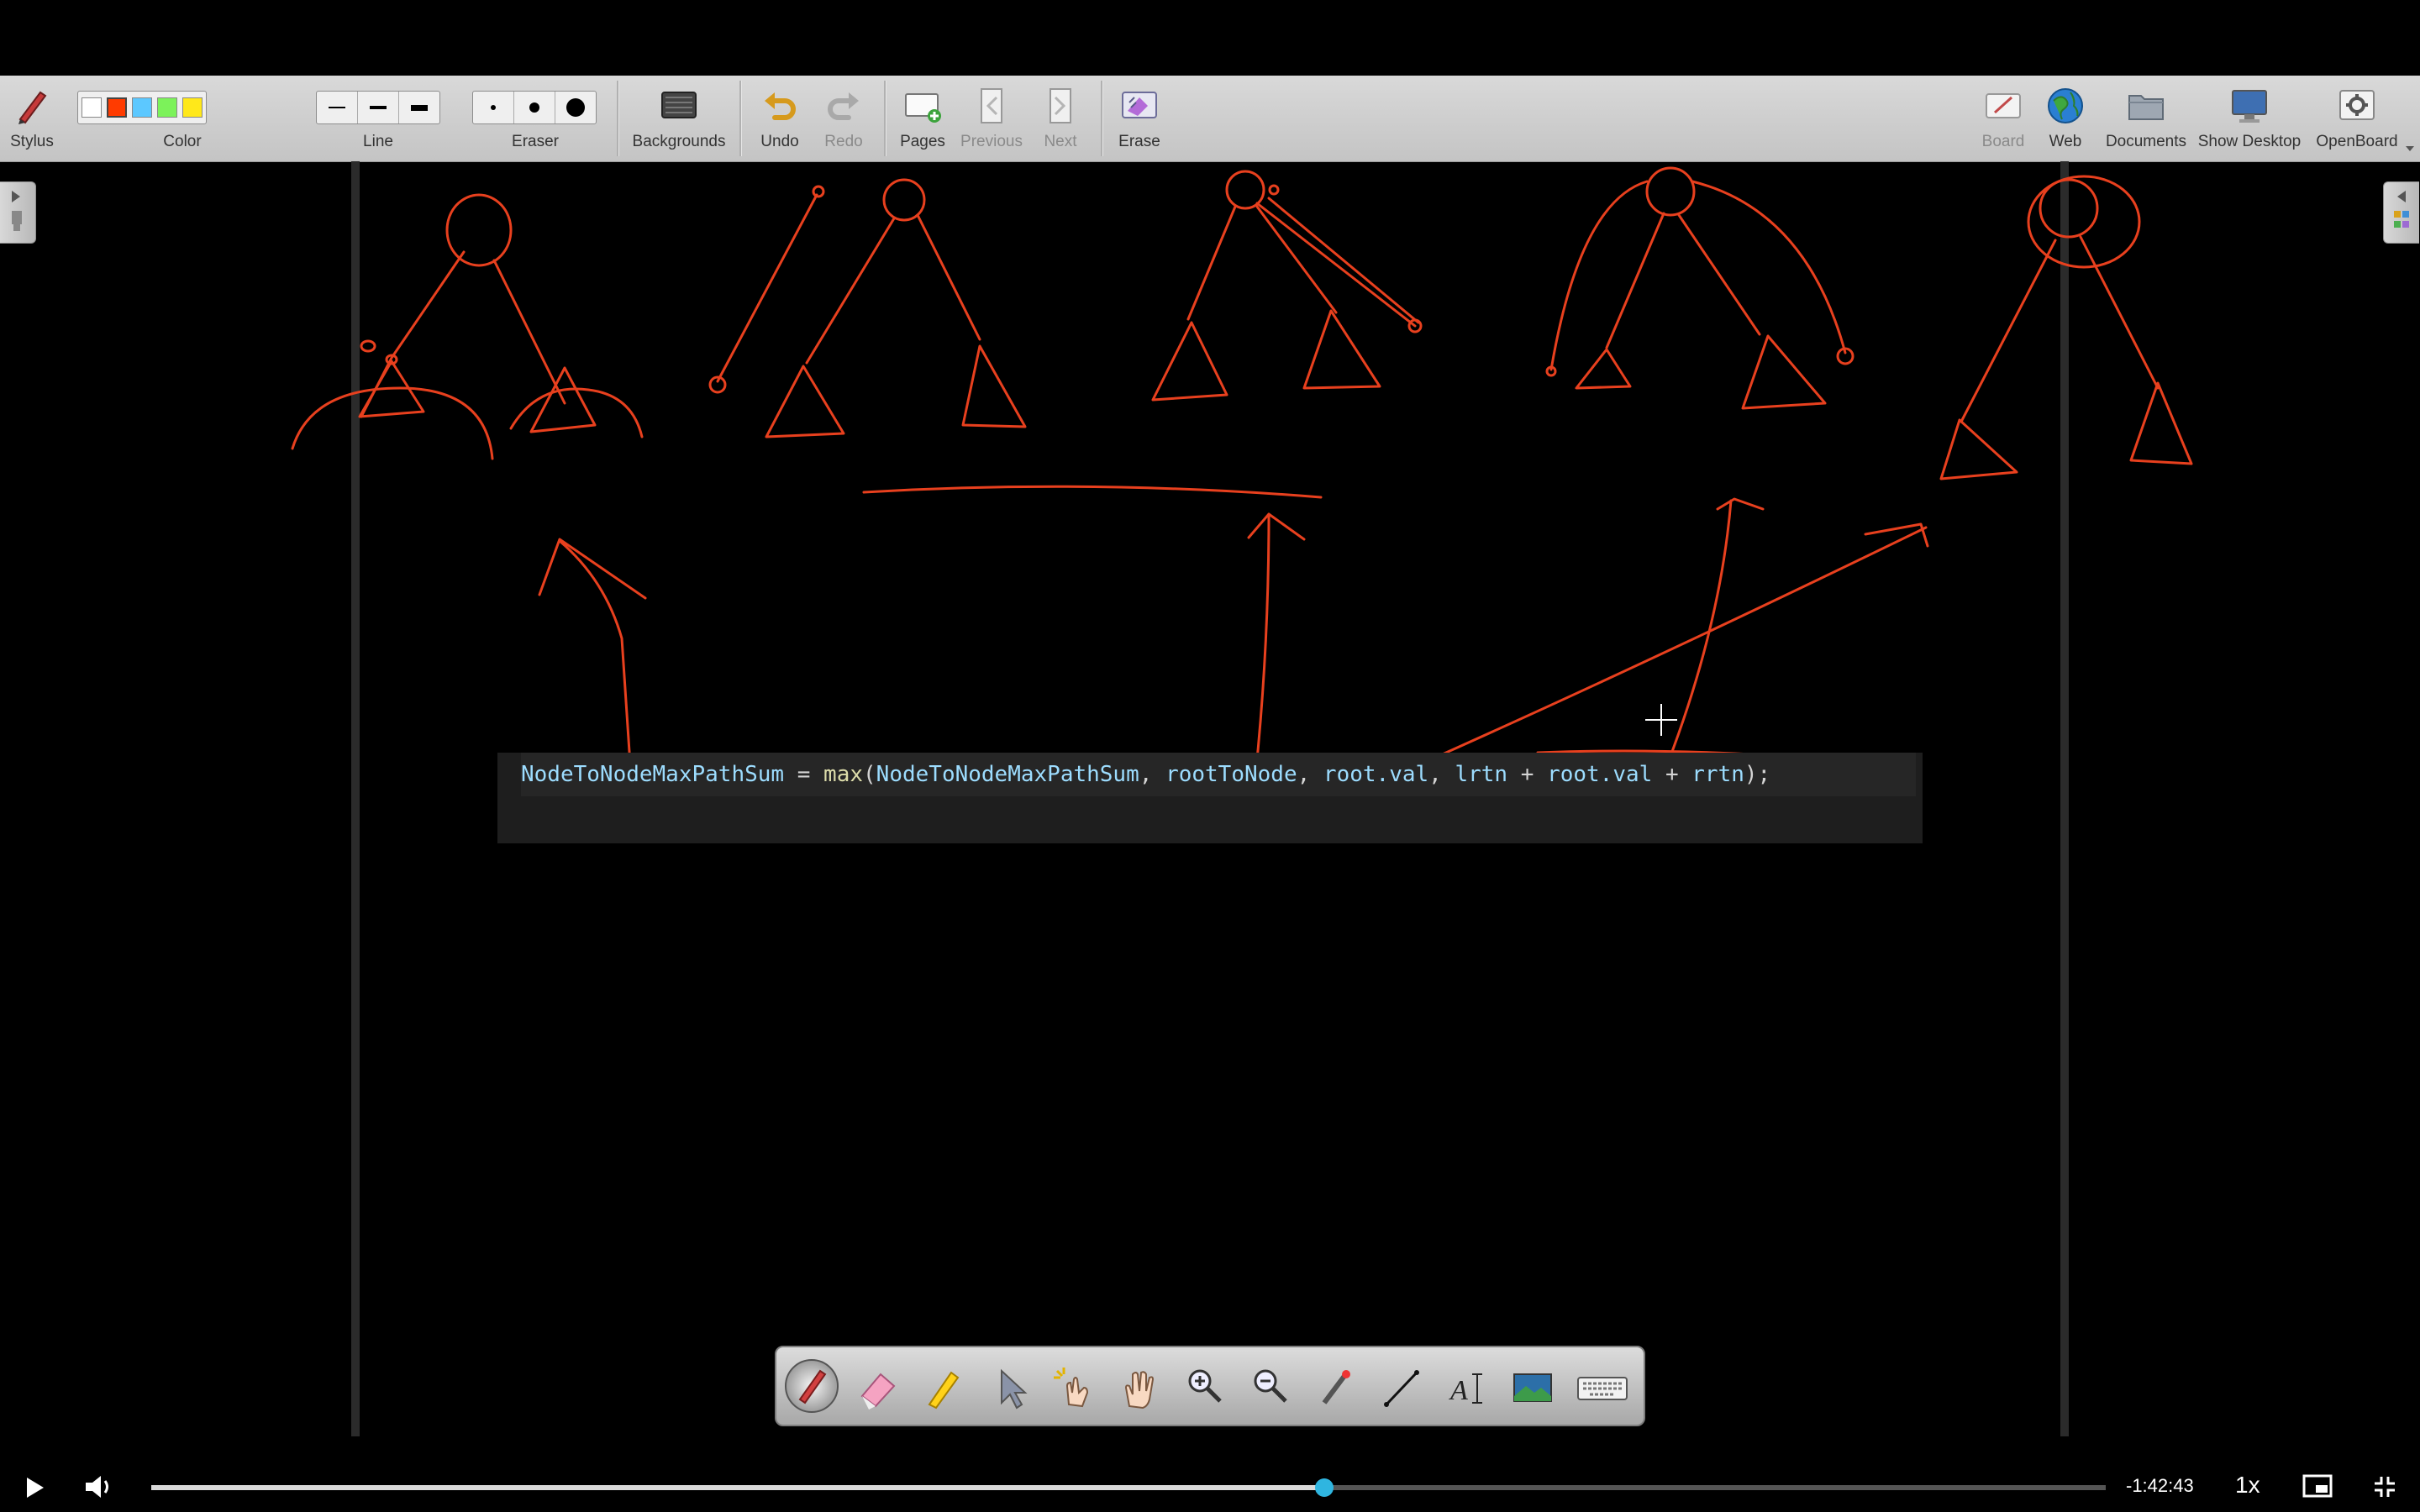  What do you see at coordinates (893, 289) in the screenshot?
I see `tree2-edges` at bounding box center [893, 289].